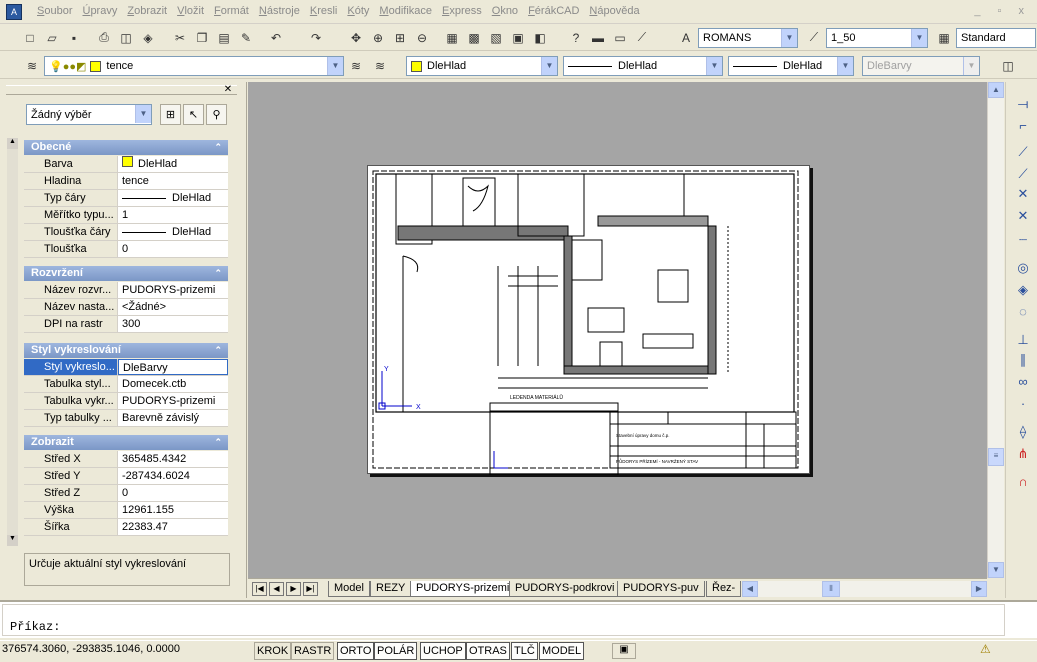 The width and height of the screenshot is (1037, 662). Describe the element at coordinates (89, 114) in the screenshot. I see `selection-select: Žádný výběr ▼` at that location.